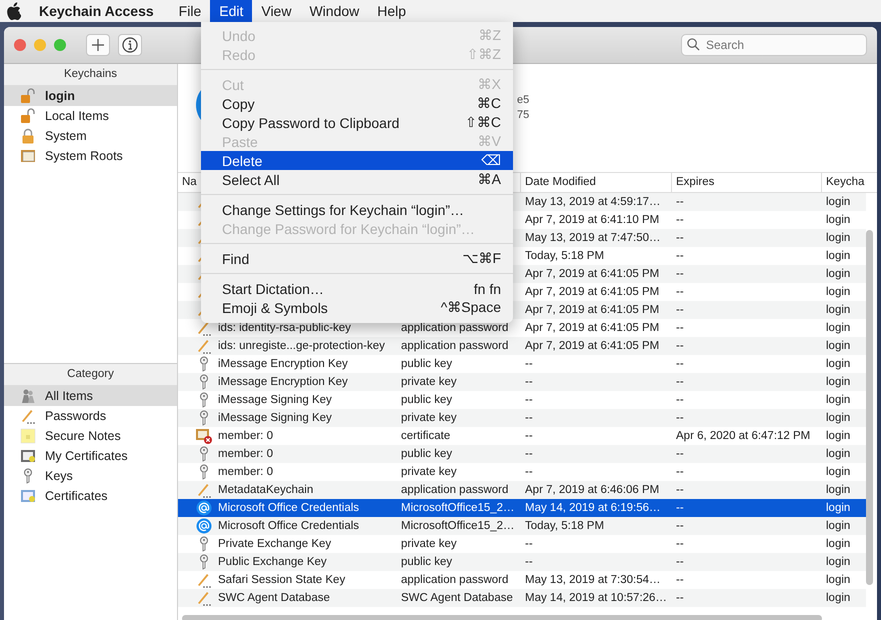 The height and width of the screenshot is (620, 881). I want to click on table-row: member: 0 certificate -- Apr 6, 2020 at 6:47:12 PM login, so click(522, 436).